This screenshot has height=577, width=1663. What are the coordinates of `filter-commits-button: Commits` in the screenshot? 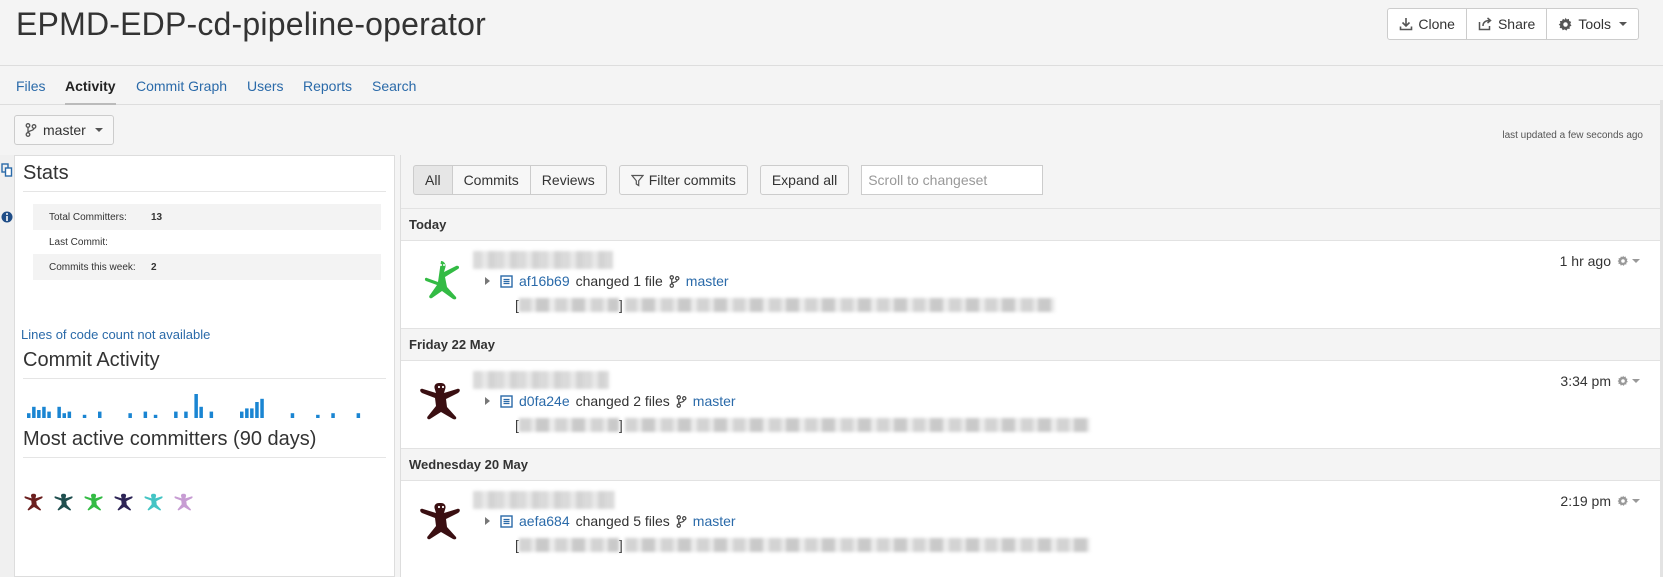 It's located at (491, 180).